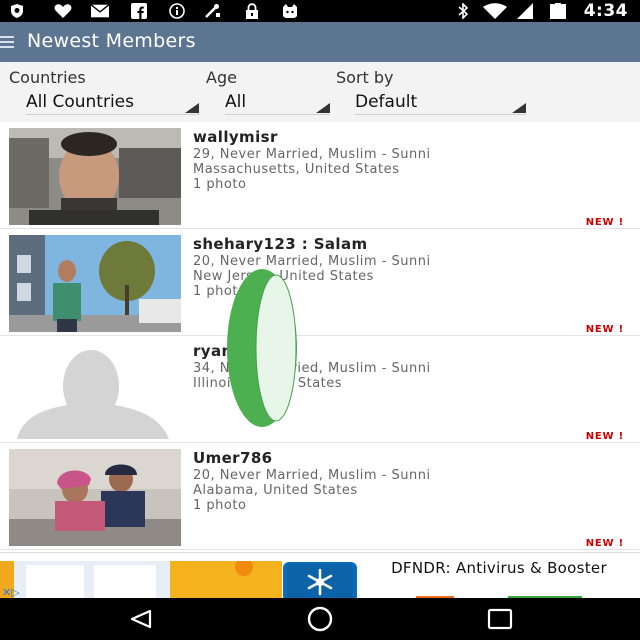  I want to click on ad-banner: ✕▷ DFNDR: Antivirus & Booster, so click(320, 575).